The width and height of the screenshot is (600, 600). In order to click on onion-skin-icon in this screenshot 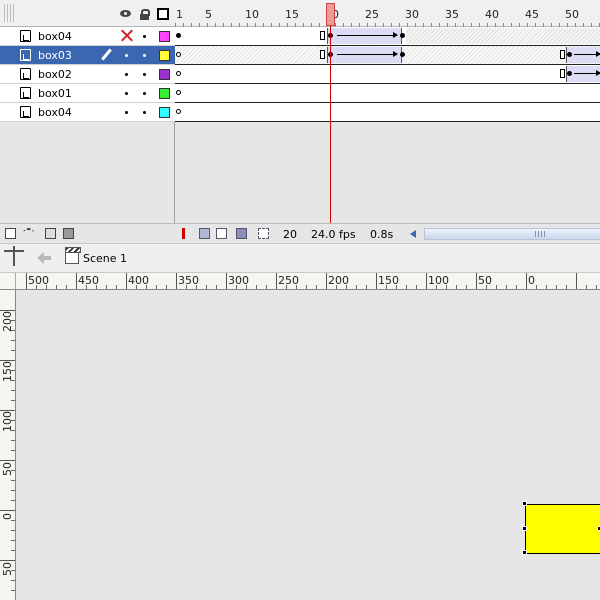, I will do `click(204, 233)`.